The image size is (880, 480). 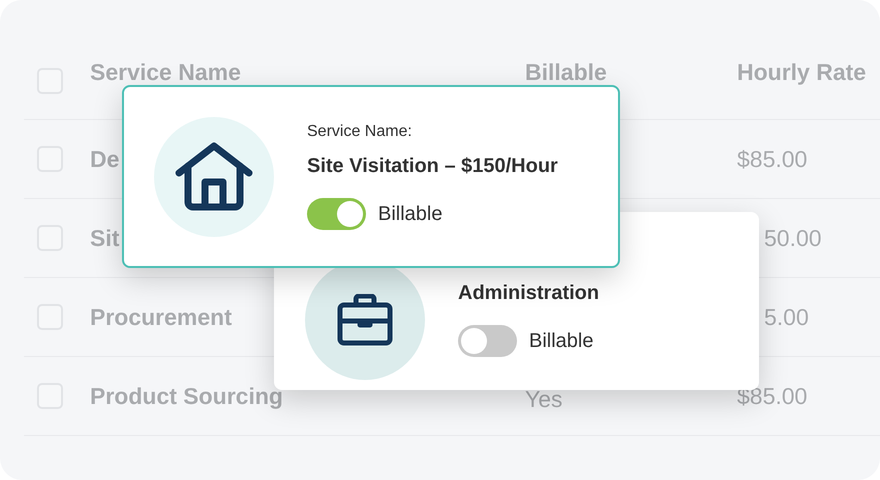 I want to click on column-header: Hourly Rate, so click(x=801, y=72).